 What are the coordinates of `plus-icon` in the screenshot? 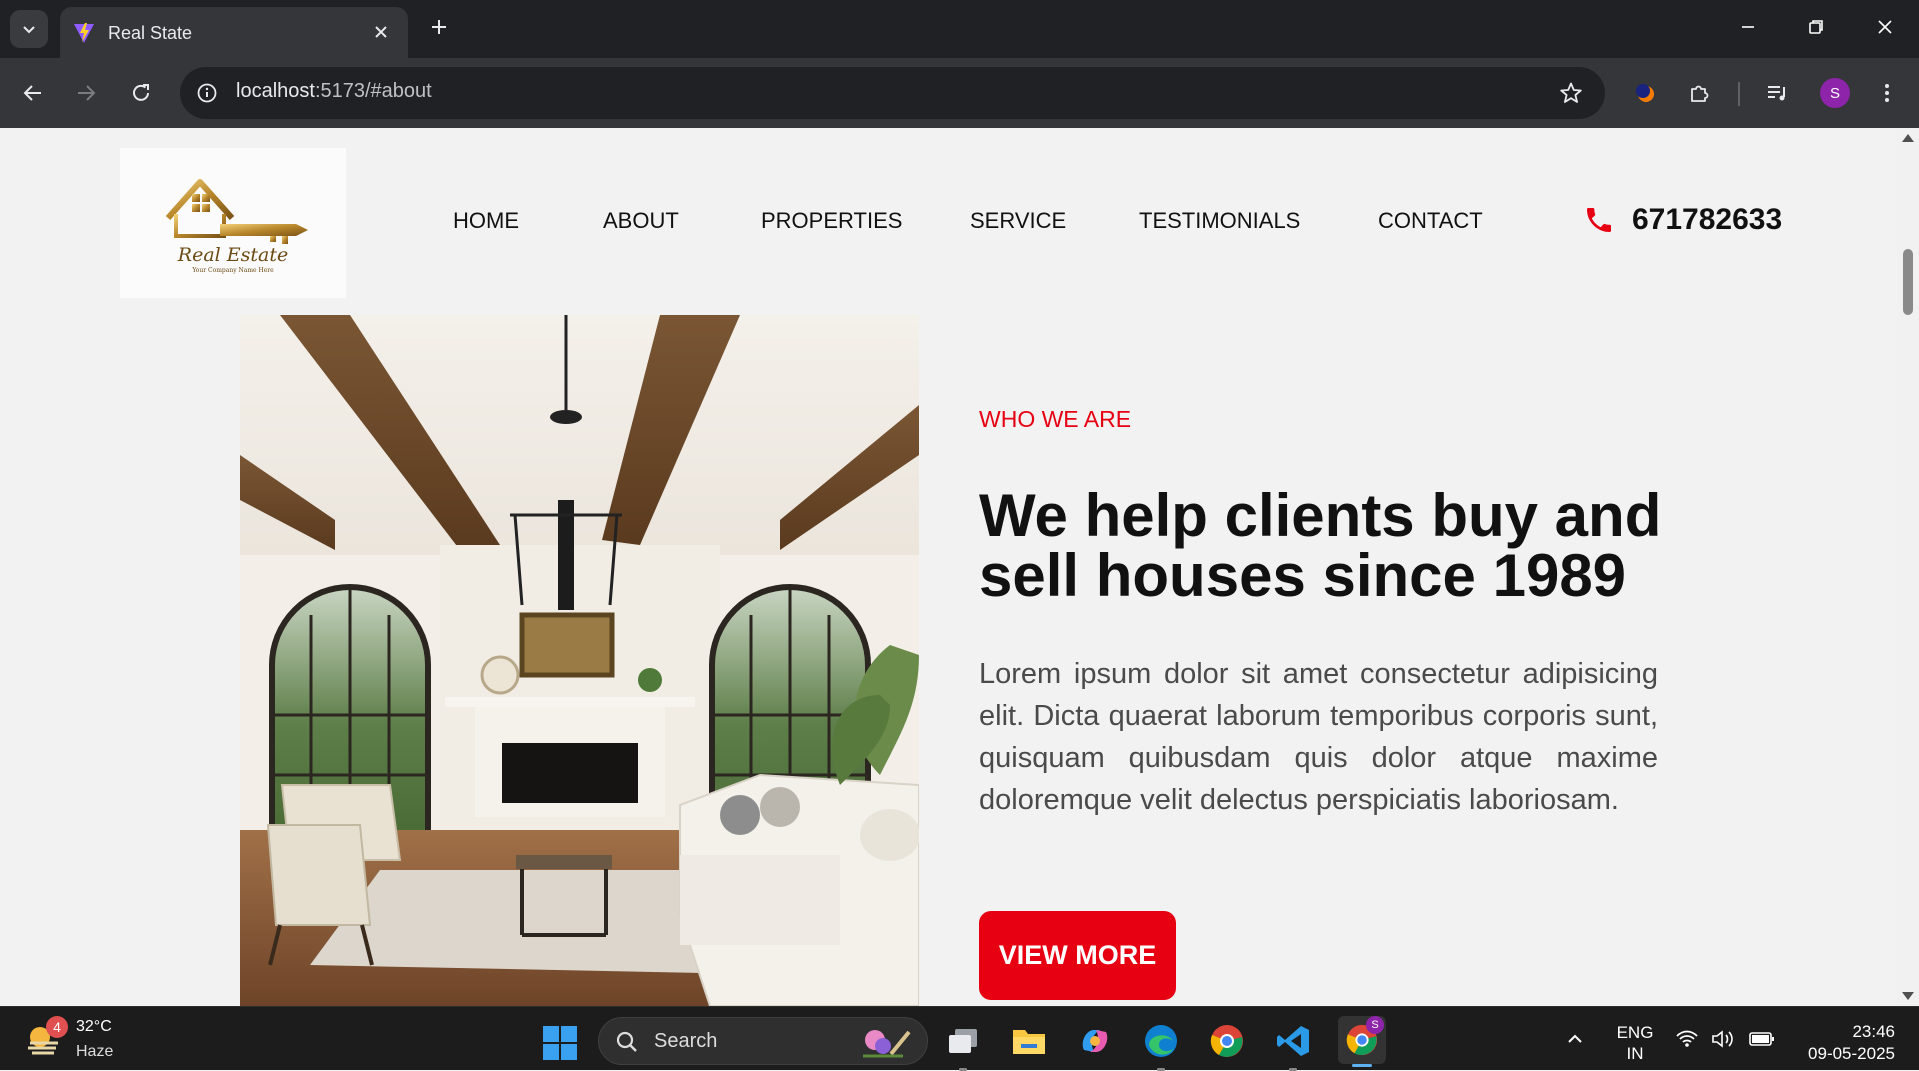 It's located at (439, 27).